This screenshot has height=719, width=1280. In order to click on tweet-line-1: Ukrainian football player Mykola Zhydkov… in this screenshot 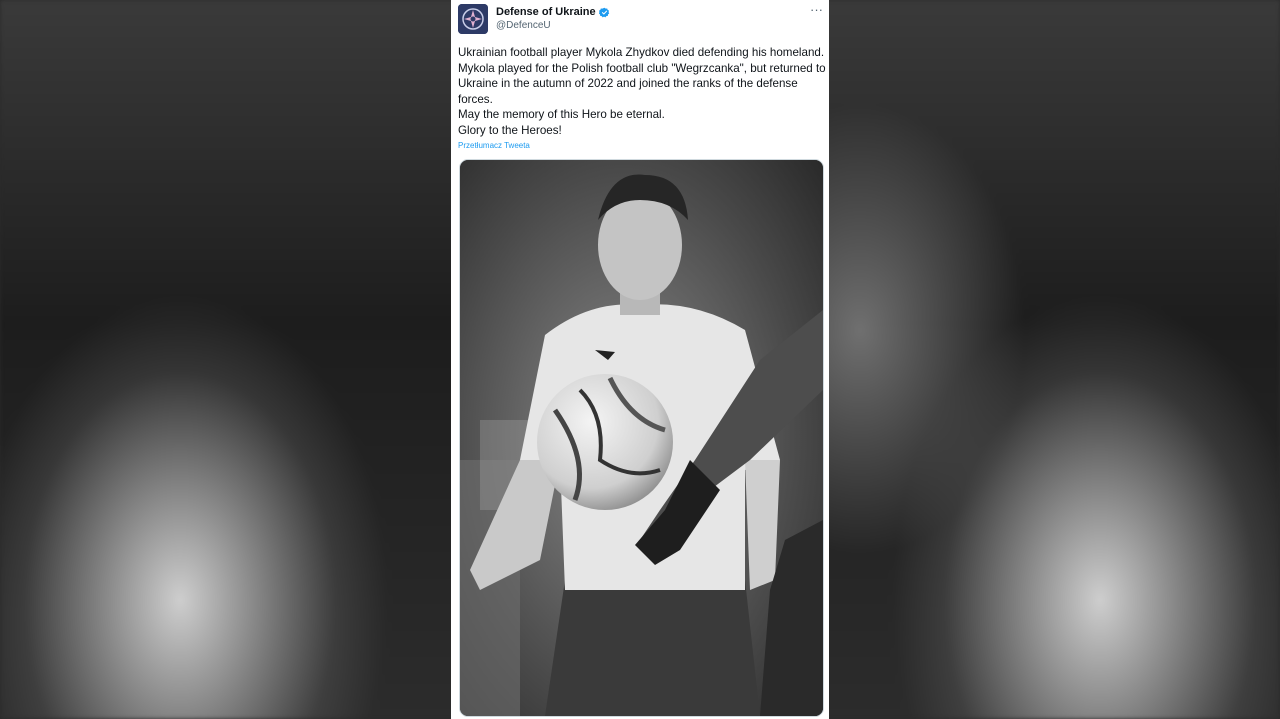, I will do `click(641, 52)`.